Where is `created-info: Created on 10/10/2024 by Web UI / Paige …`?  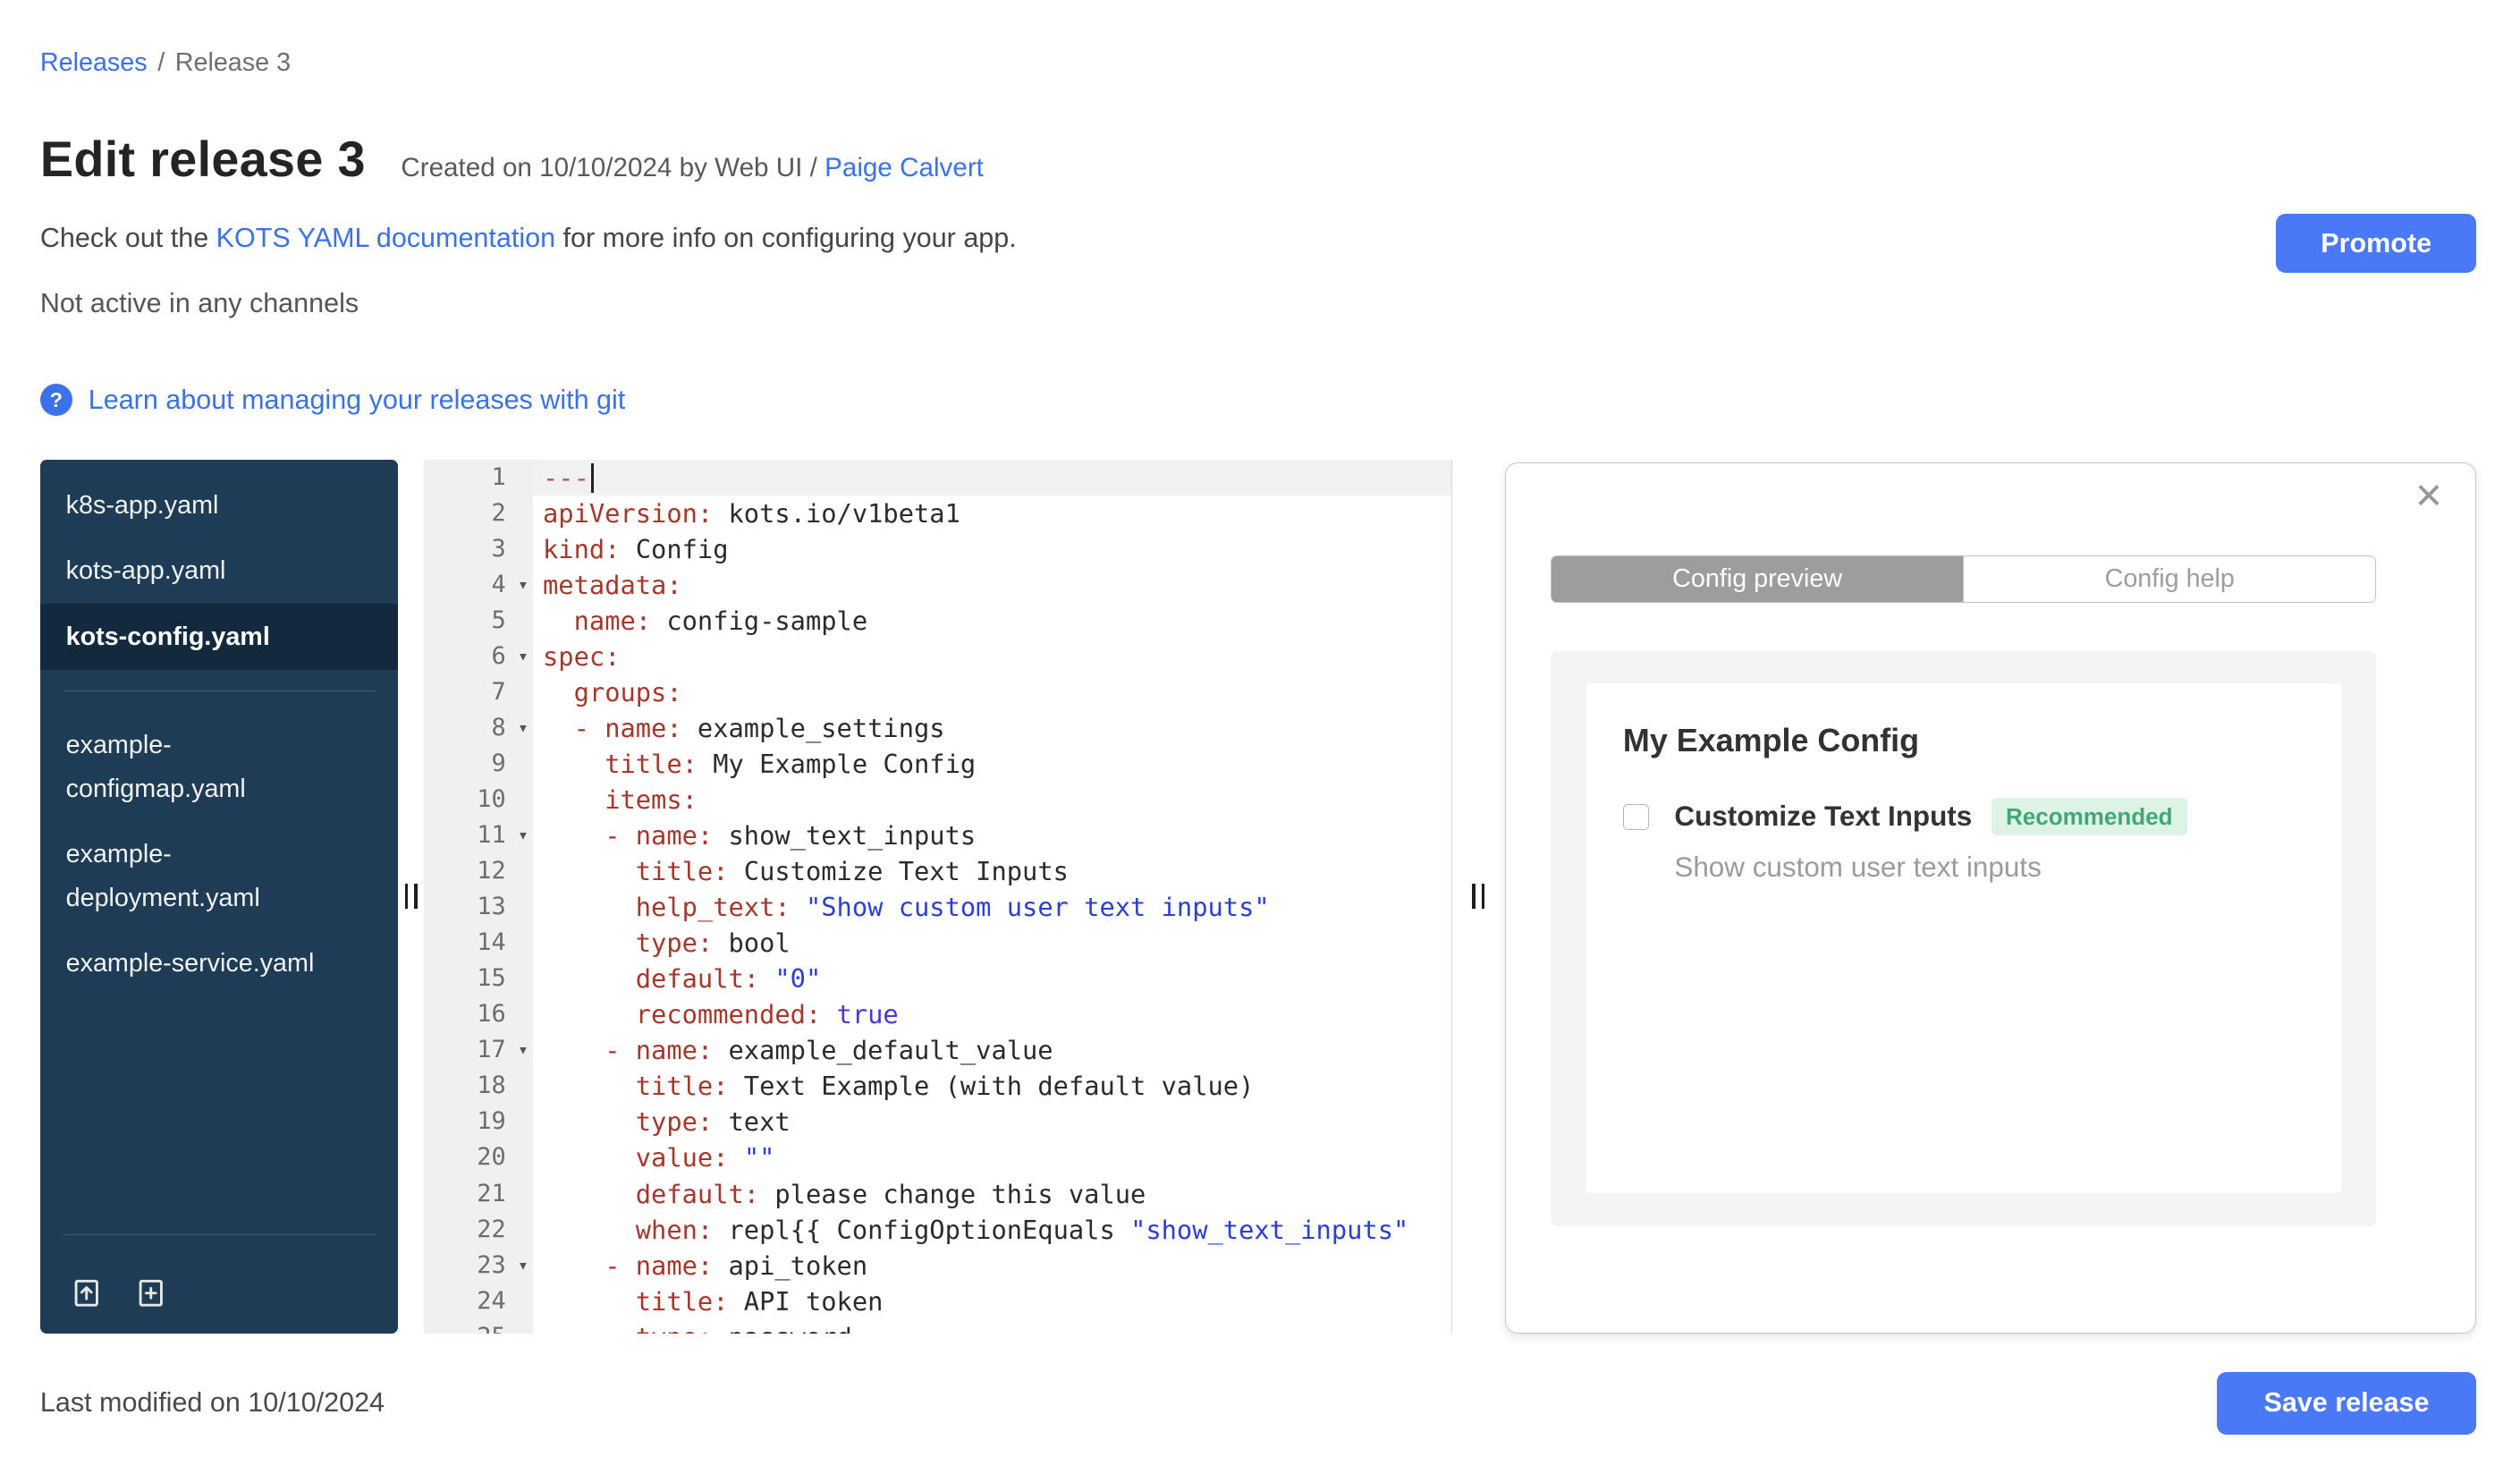
created-info: Created on 10/10/2024 by Web UI / Paige … is located at coordinates (692, 168).